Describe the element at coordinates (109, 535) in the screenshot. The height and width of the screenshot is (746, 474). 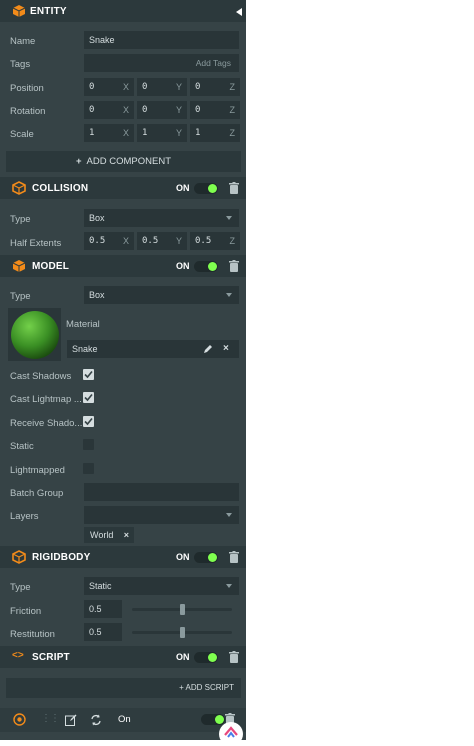
I see `layer-tag-world: World ×` at that location.